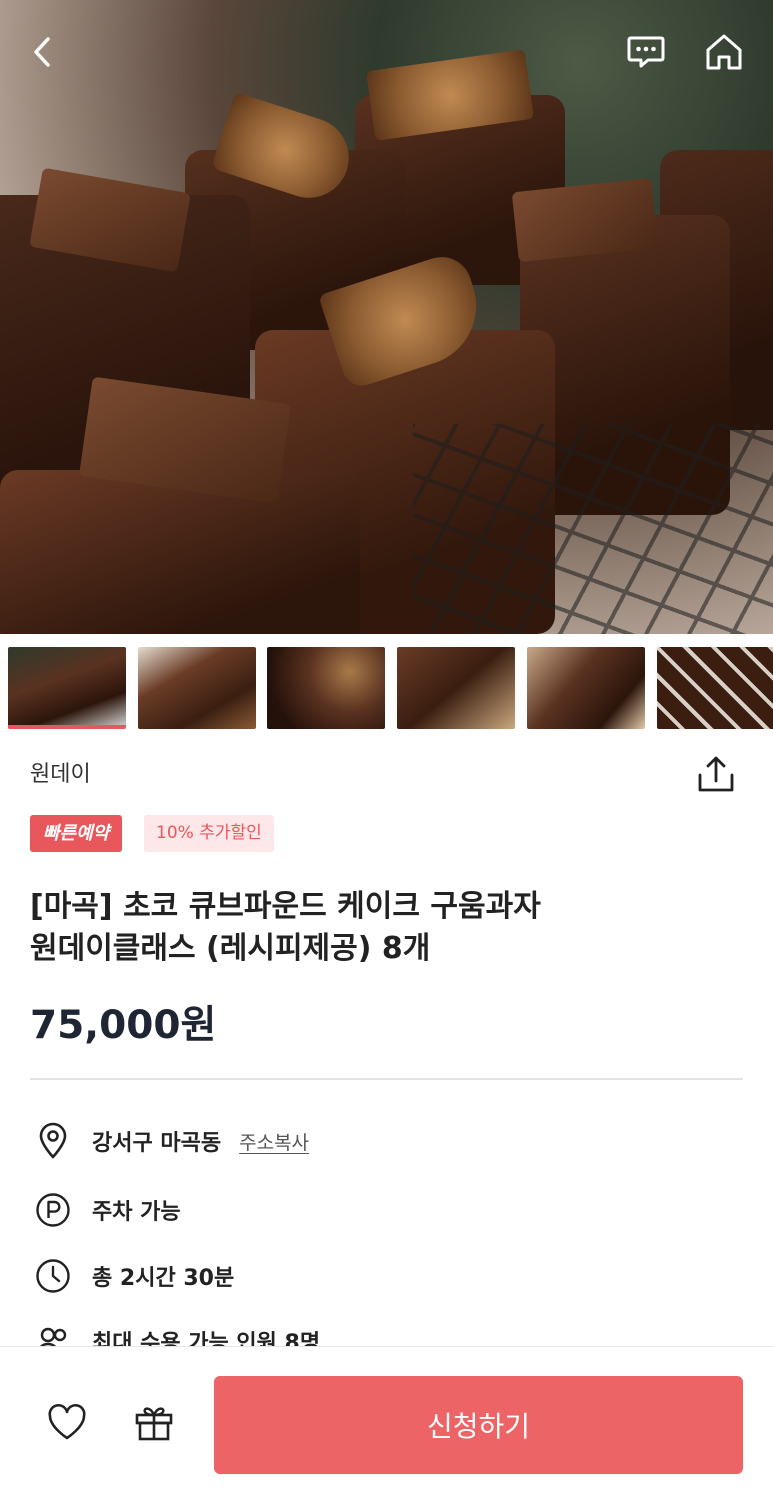 Image resolution: width=773 pixels, height=1497 pixels. I want to click on parking-row: 주차 가능, so click(107, 1210).